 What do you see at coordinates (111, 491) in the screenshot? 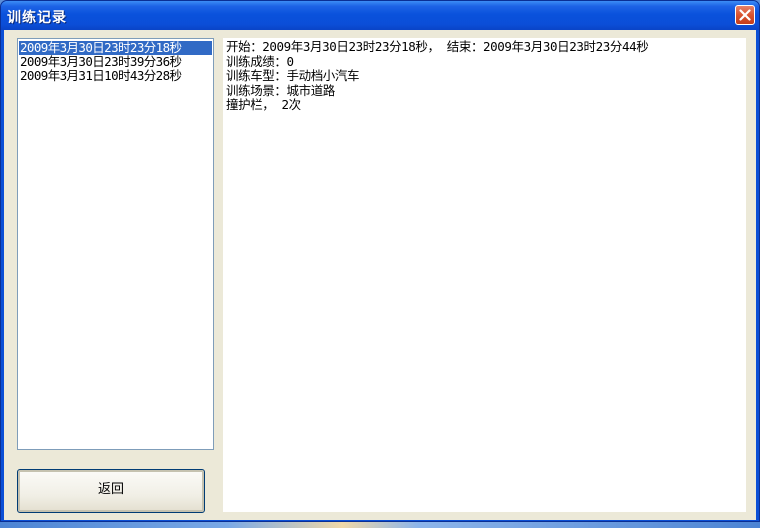
I see `return-button: 返回` at bounding box center [111, 491].